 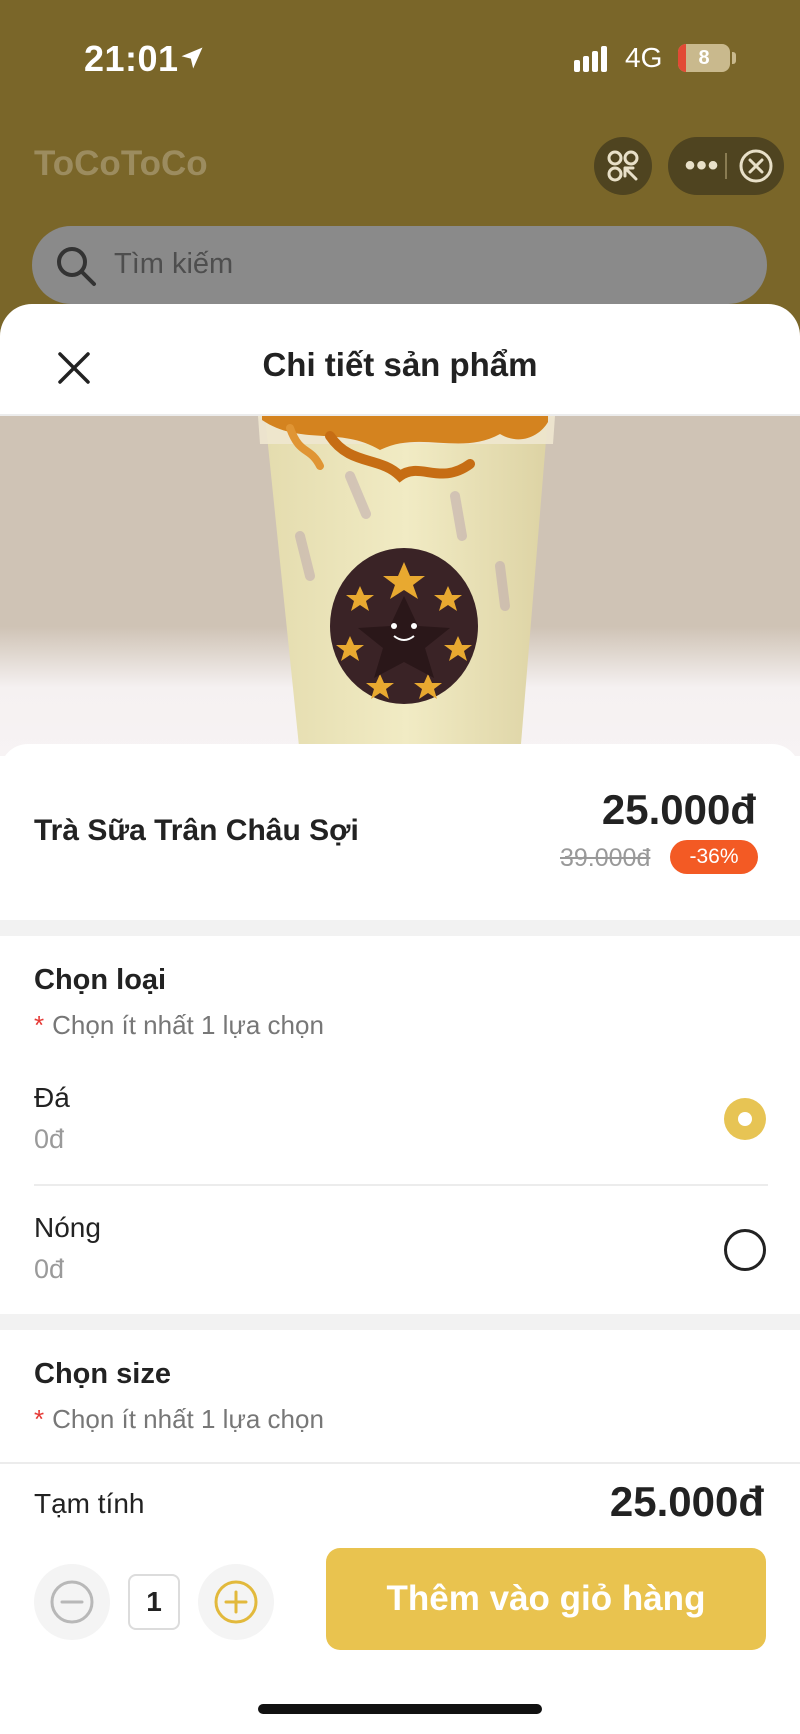 I want to click on battery-tip, so click(x=734, y=58).